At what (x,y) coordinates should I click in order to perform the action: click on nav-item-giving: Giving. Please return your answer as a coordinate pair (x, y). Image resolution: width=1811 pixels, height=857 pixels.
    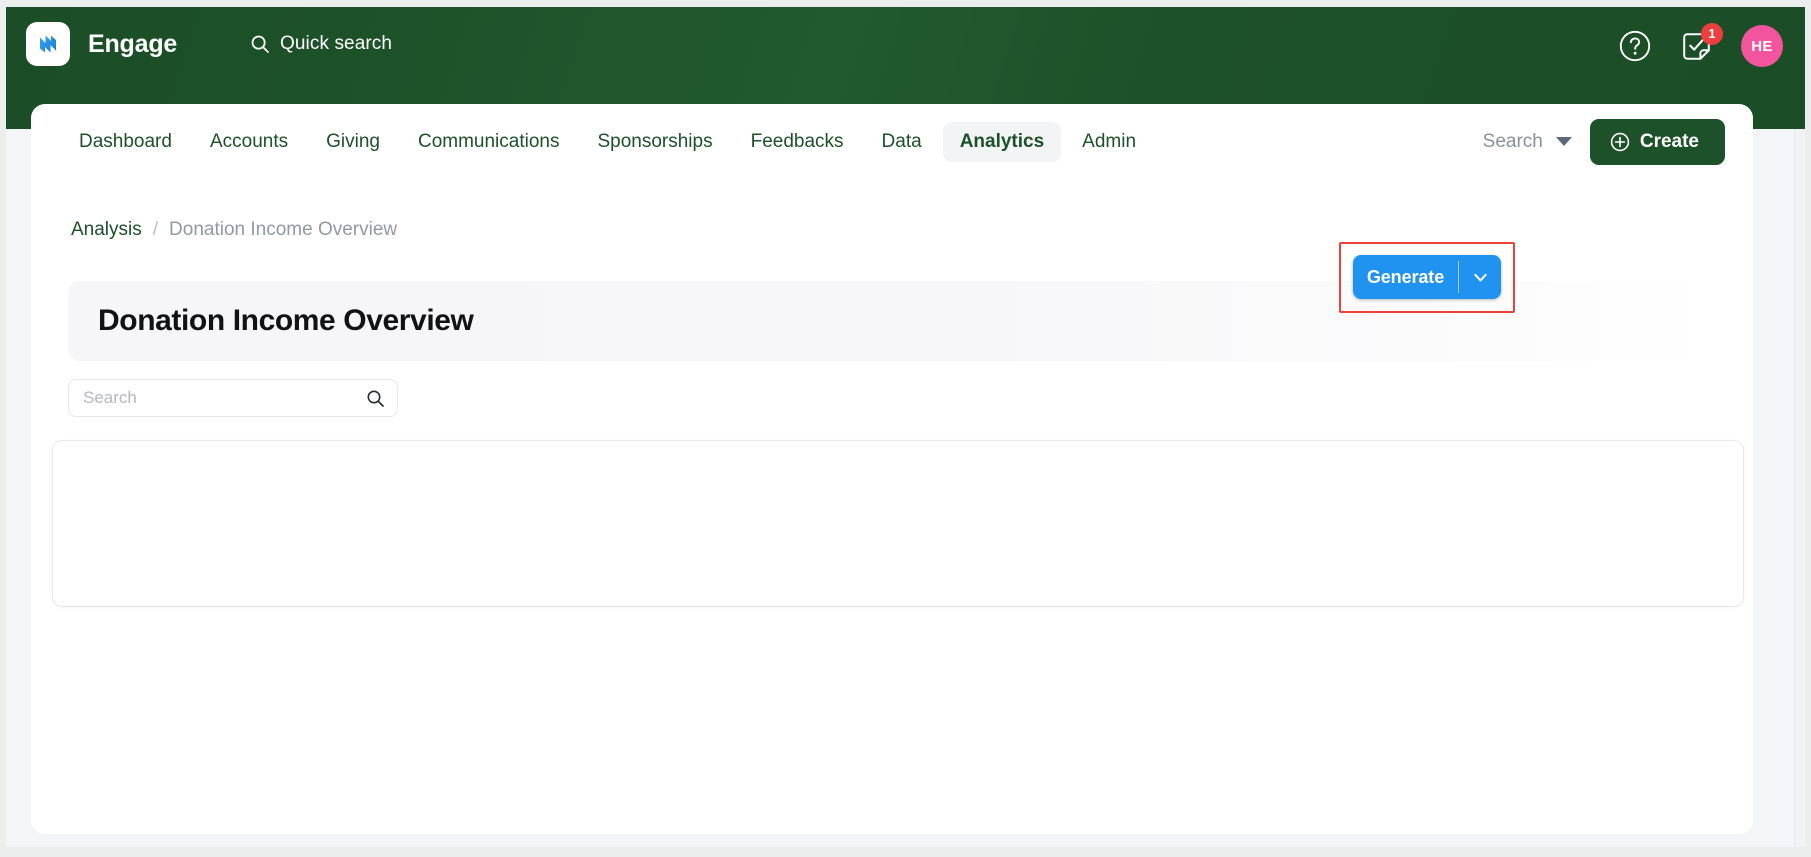
    Looking at the image, I should click on (353, 142).